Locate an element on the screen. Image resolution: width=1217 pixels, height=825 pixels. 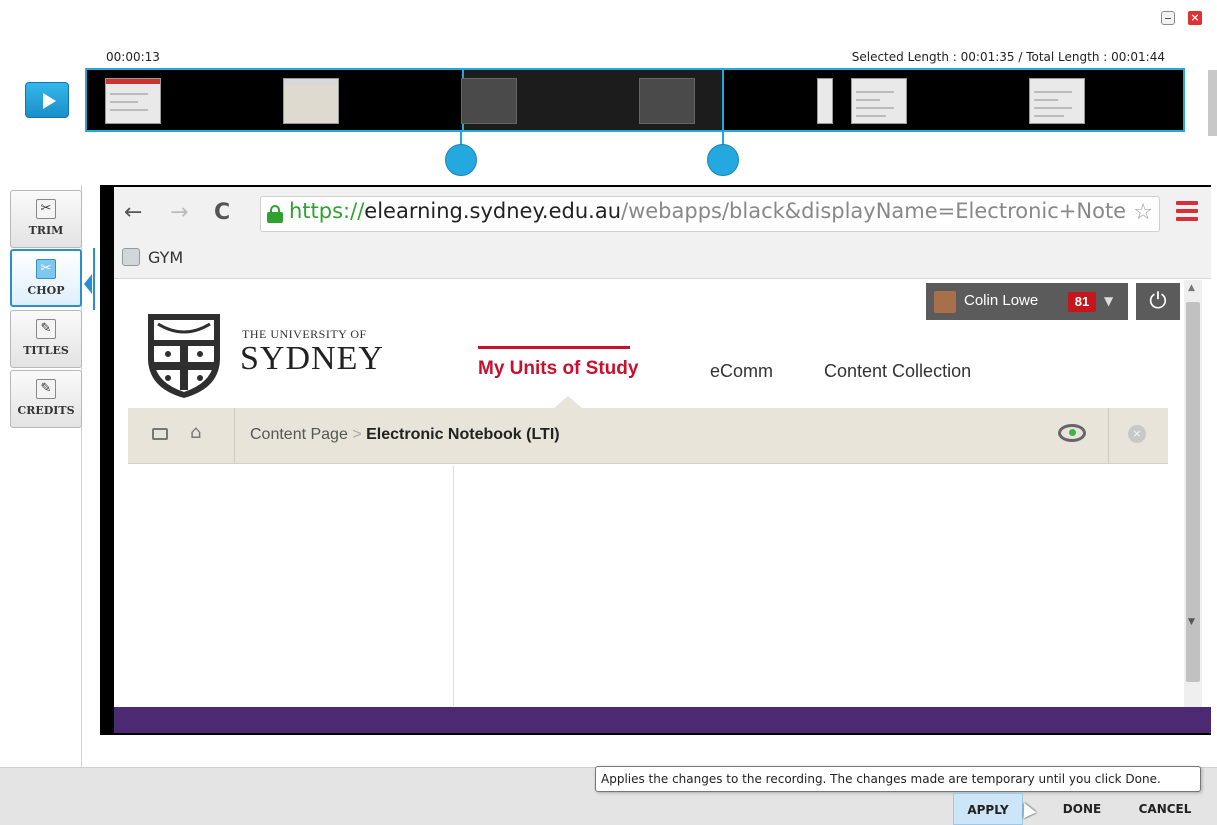
university-name-large: SYDNEY is located at coordinates (312, 358).